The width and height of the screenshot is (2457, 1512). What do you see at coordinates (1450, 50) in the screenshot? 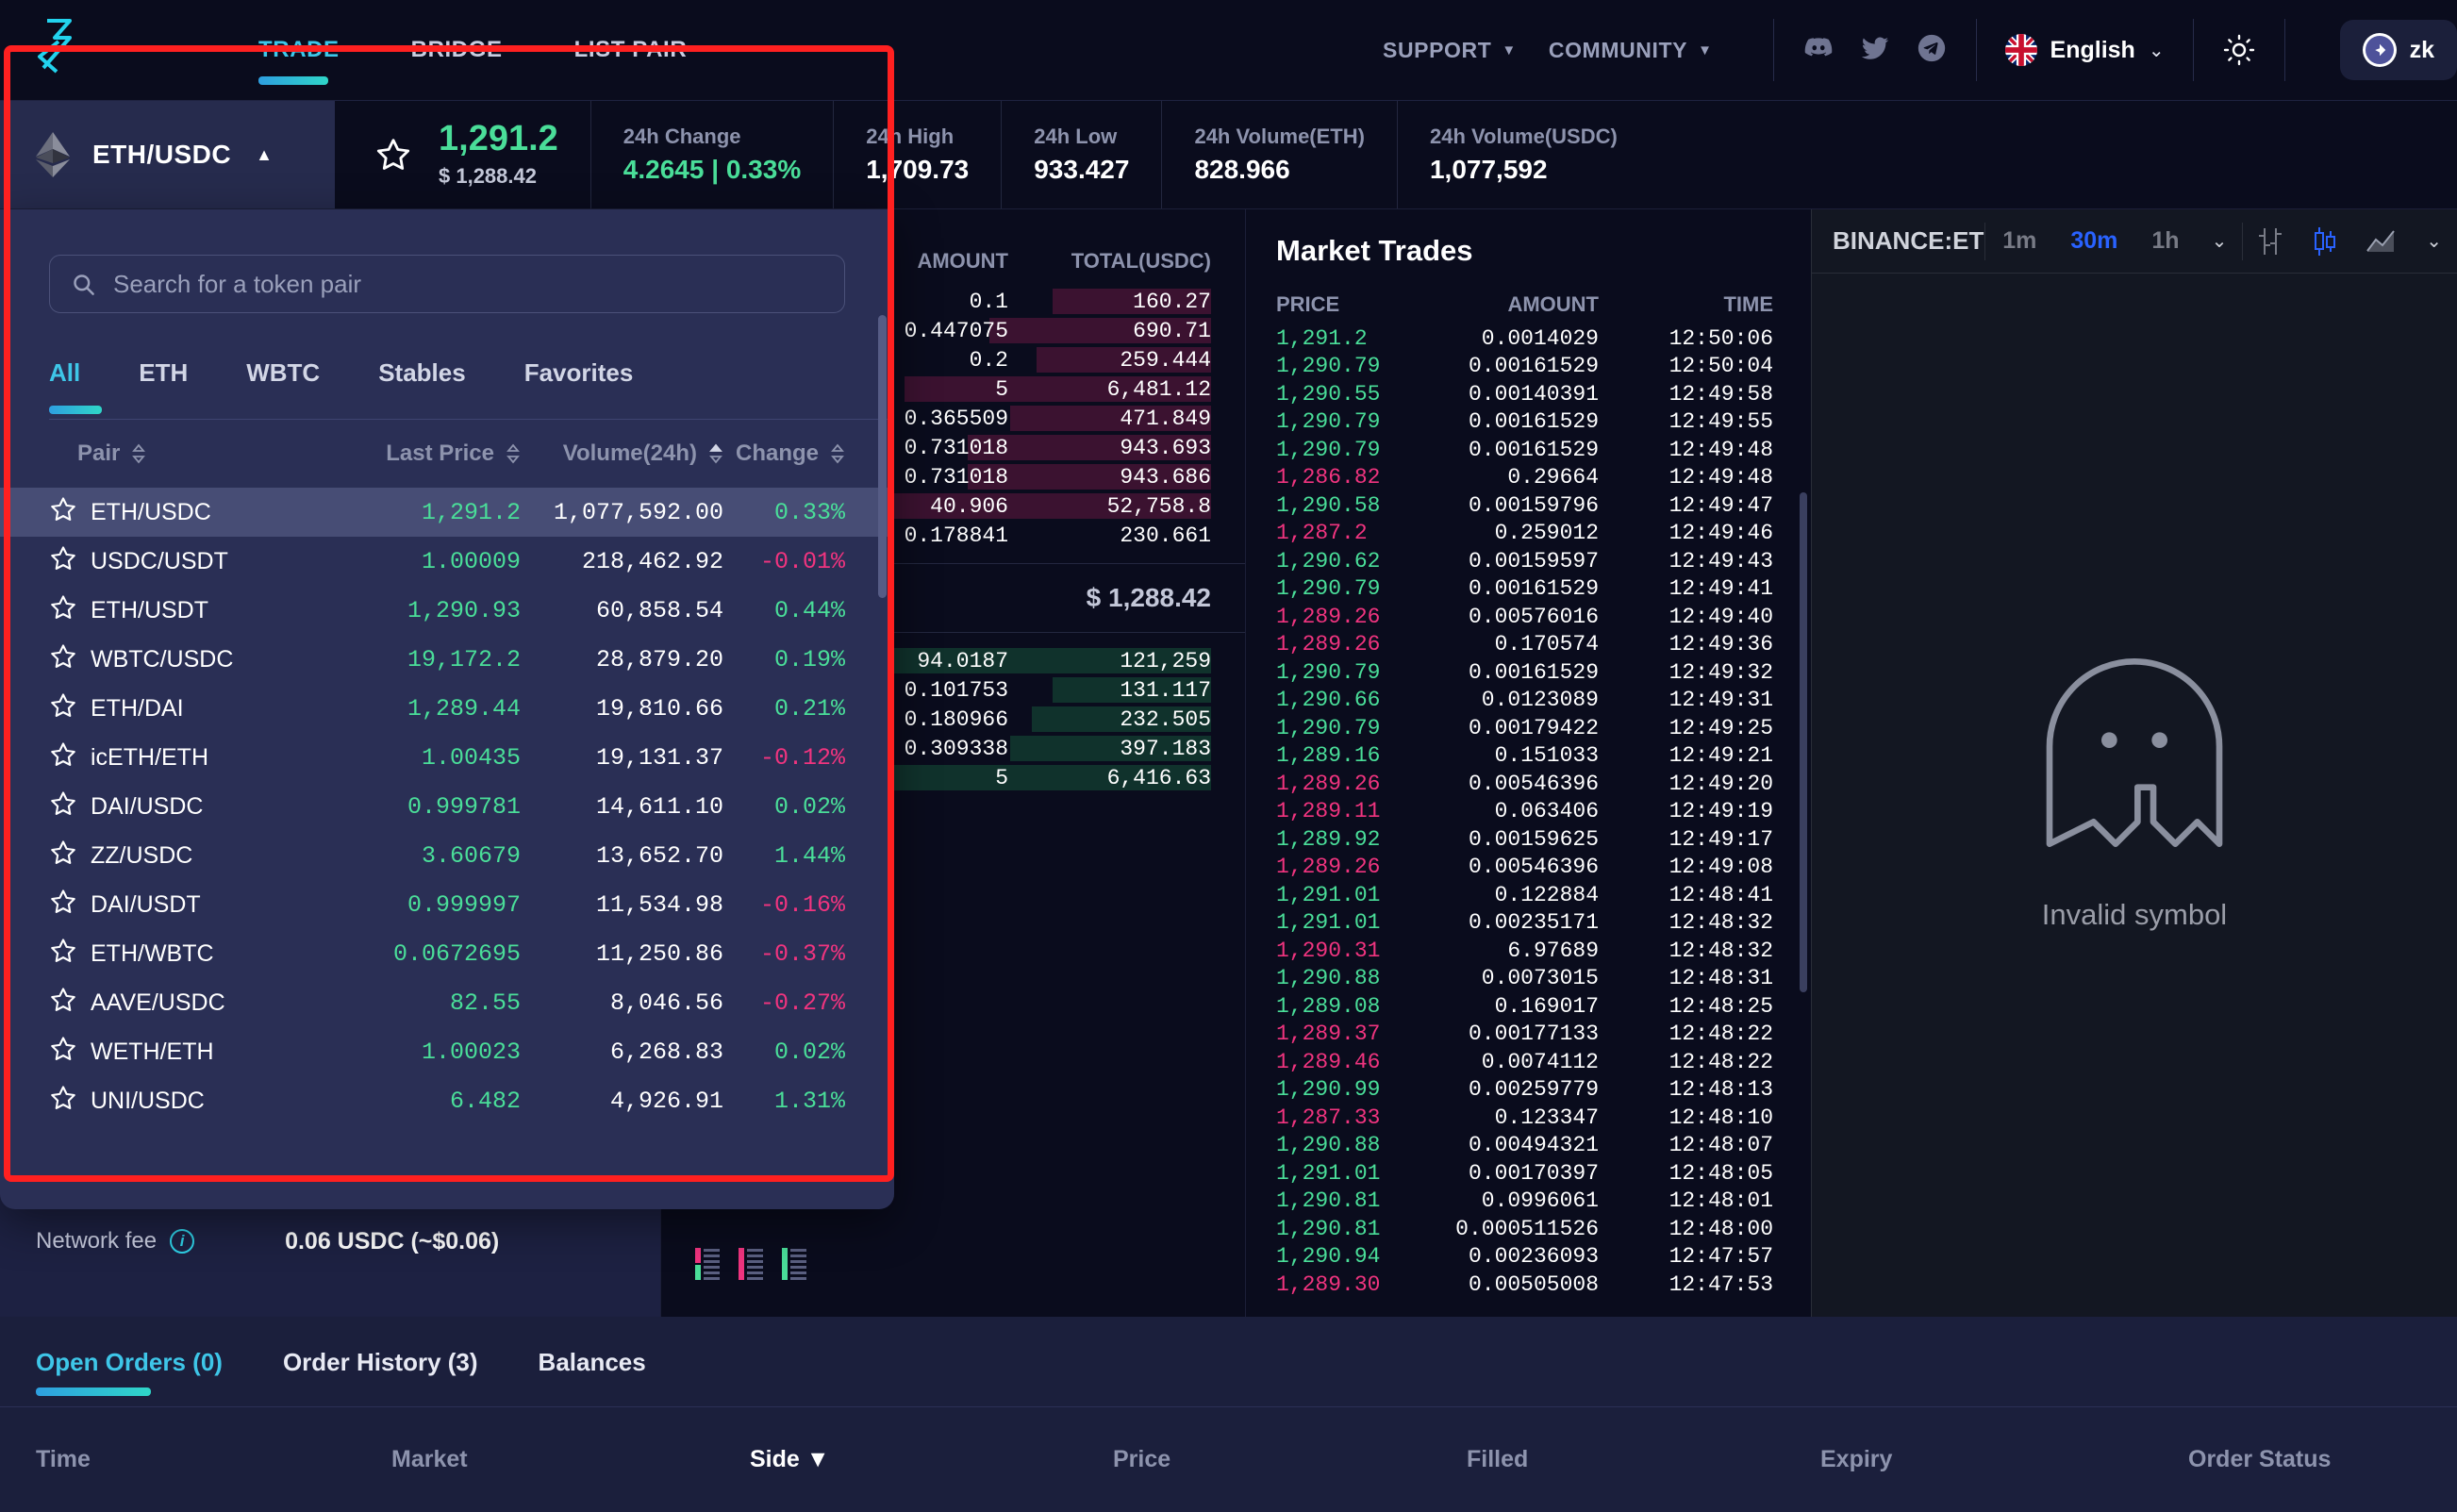
I see `support-menu: SUPPORT ▼` at bounding box center [1450, 50].